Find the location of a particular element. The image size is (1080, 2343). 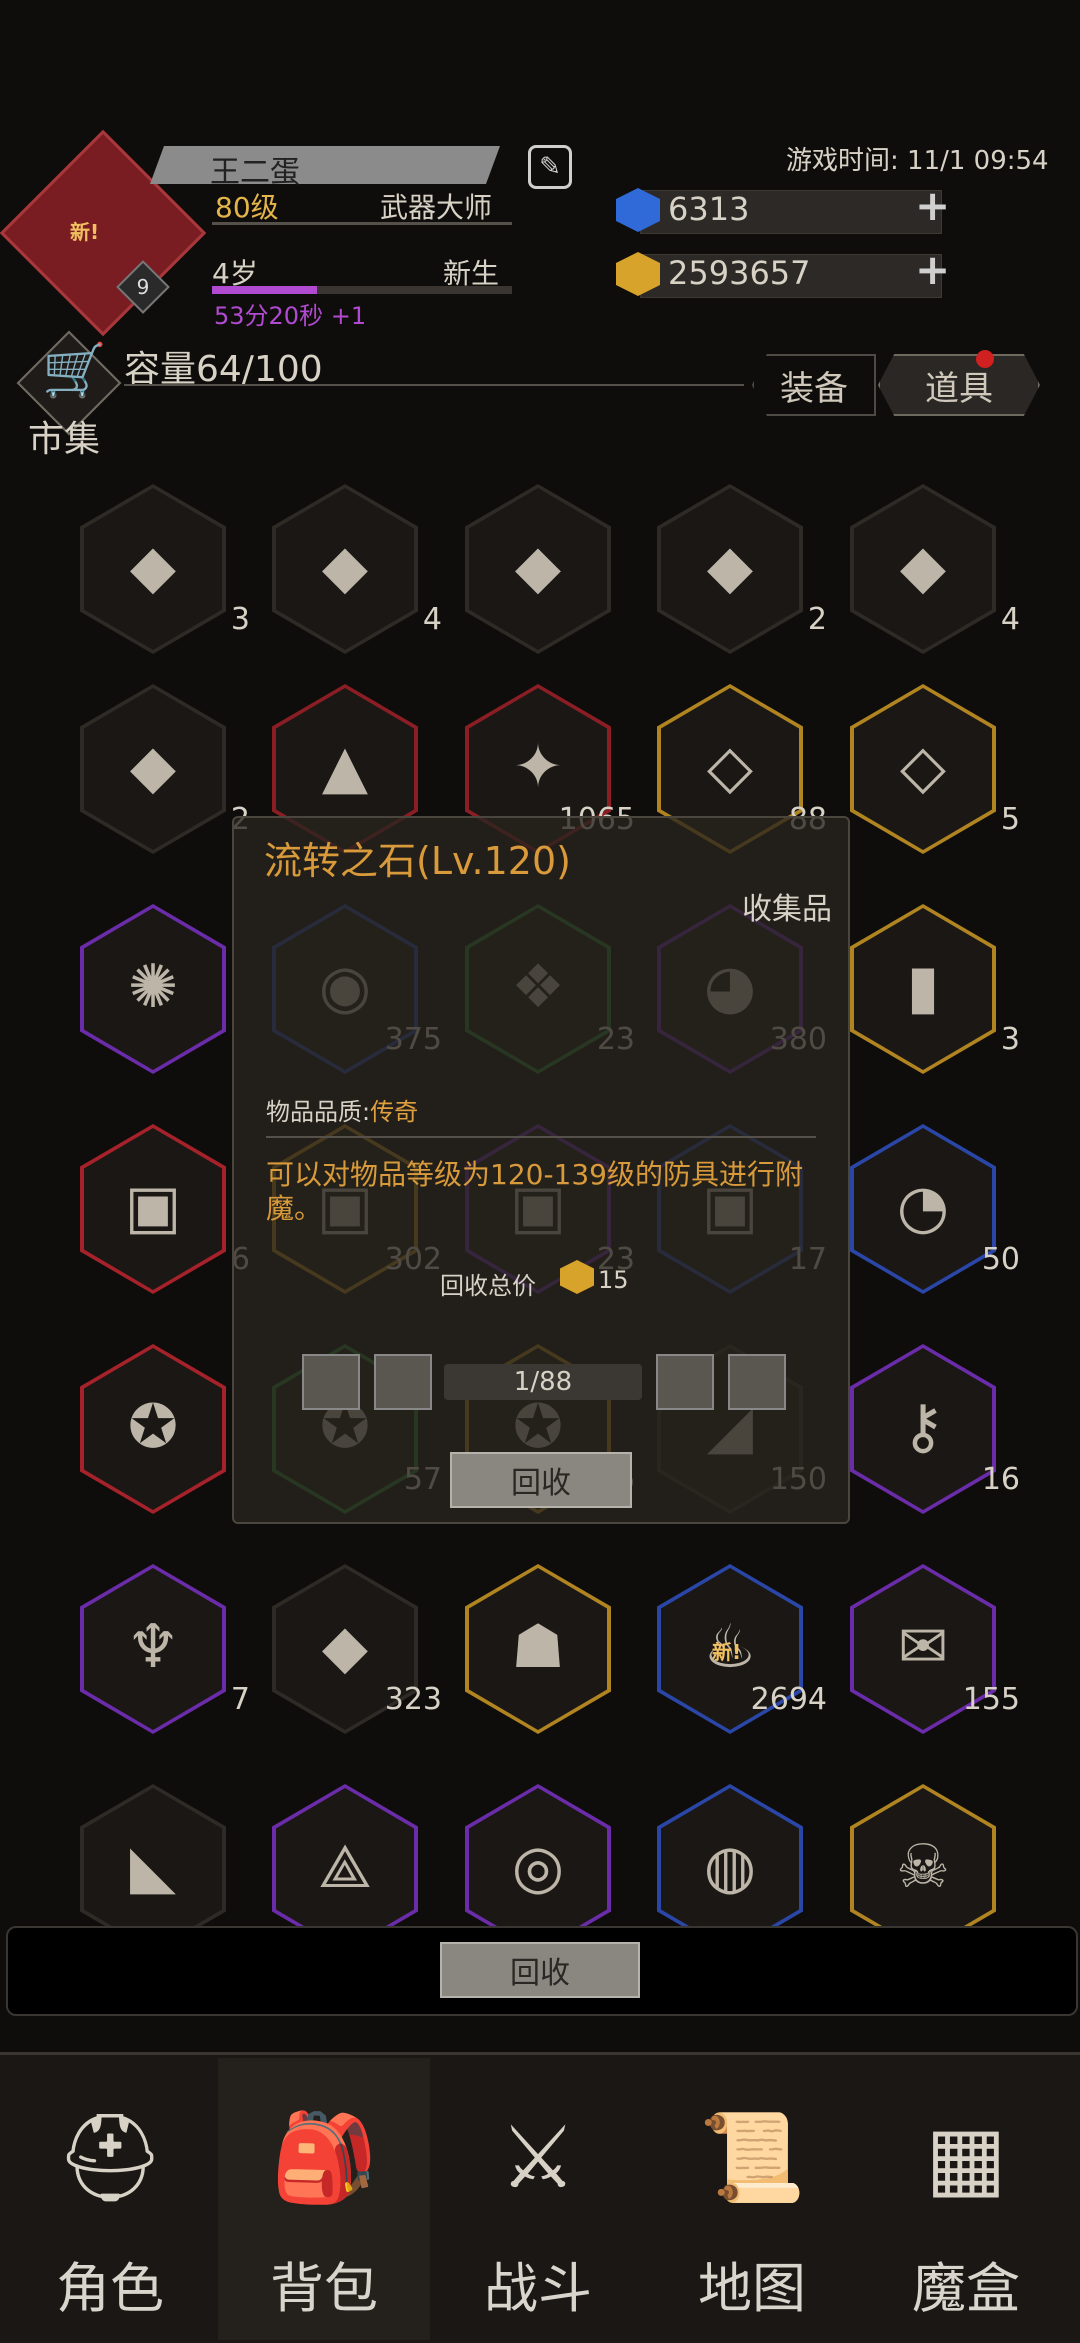

nav-tab: 📜 地图 is located at coordinates (752, 2199).